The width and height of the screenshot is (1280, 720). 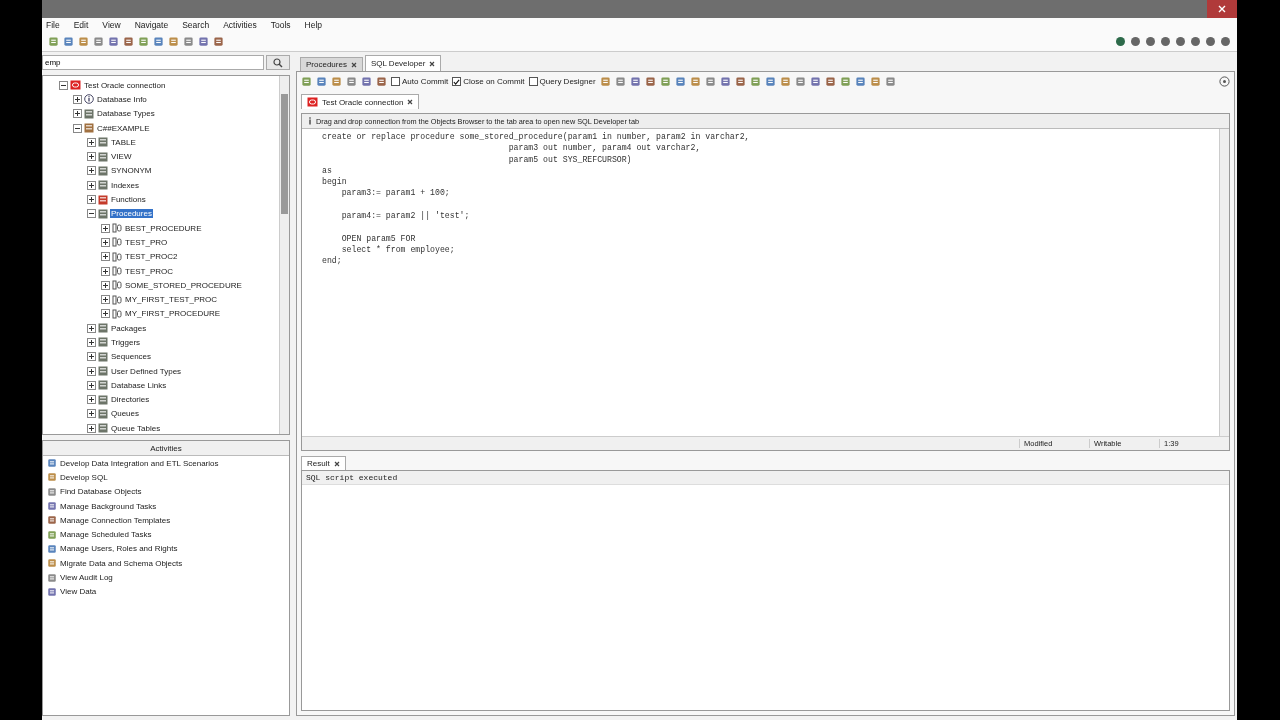 What do you see at coordinates (119, 549) in the screenshot?
I see `activity-item: Manage Users, Roles and Rights` at bounding box center [119, 549].